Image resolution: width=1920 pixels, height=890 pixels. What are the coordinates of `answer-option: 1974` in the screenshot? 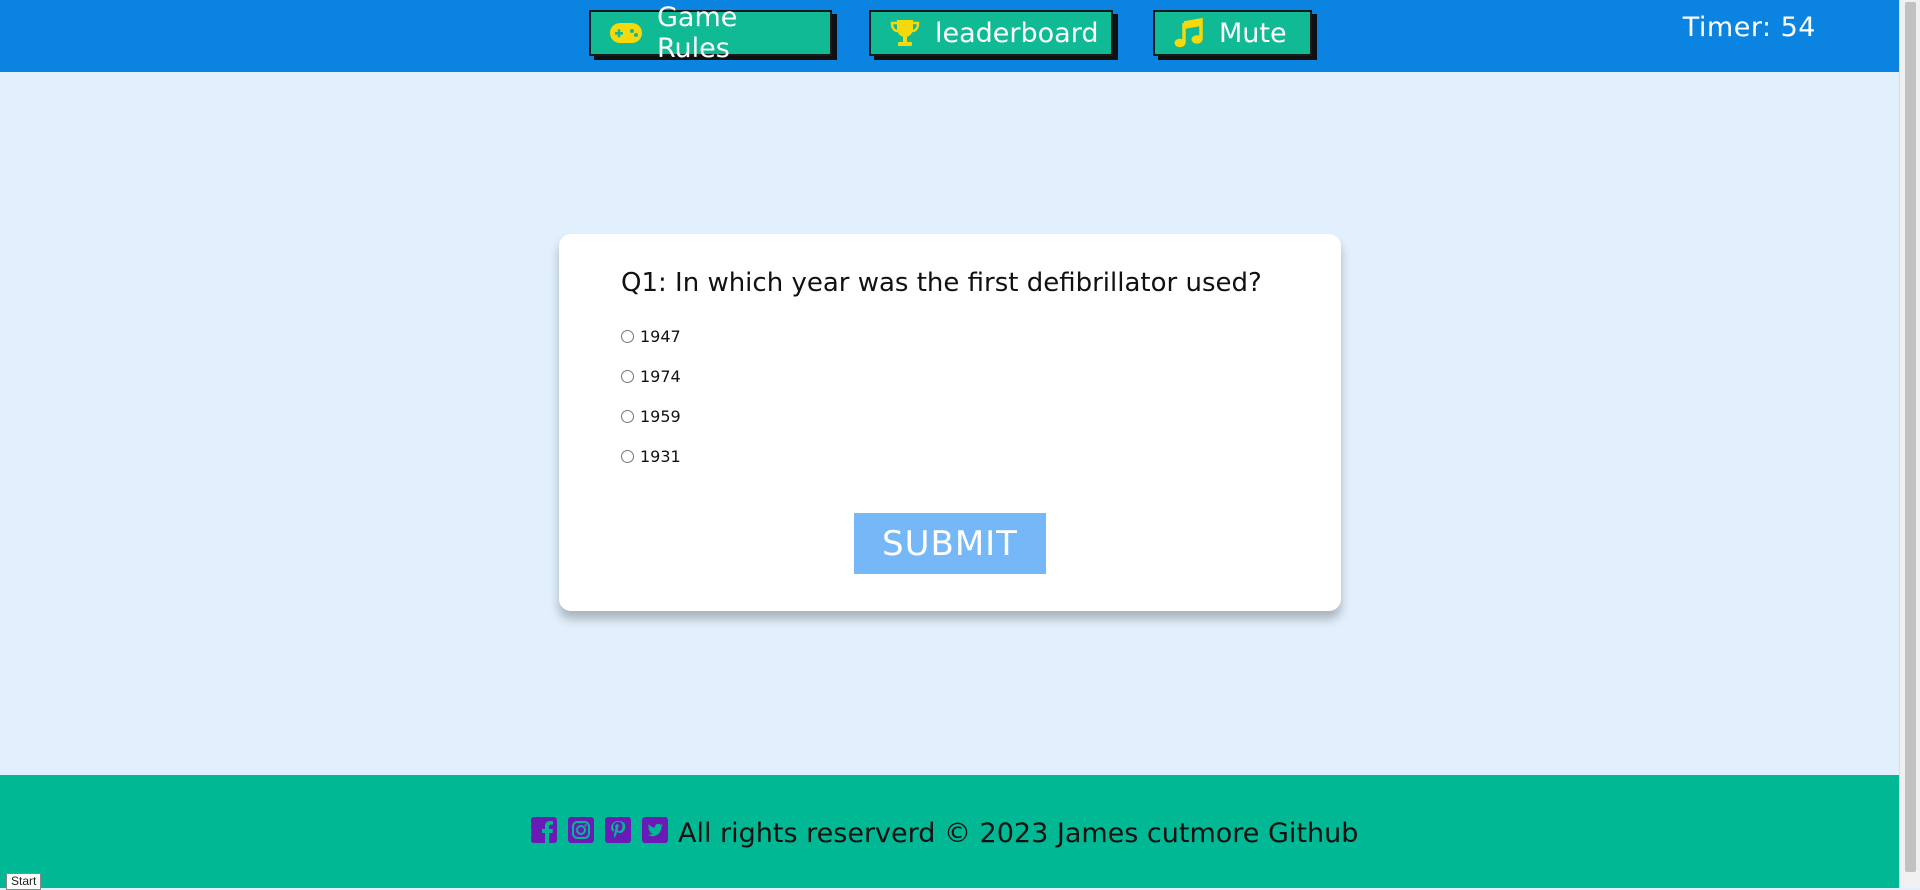 It's located at (651, 376).